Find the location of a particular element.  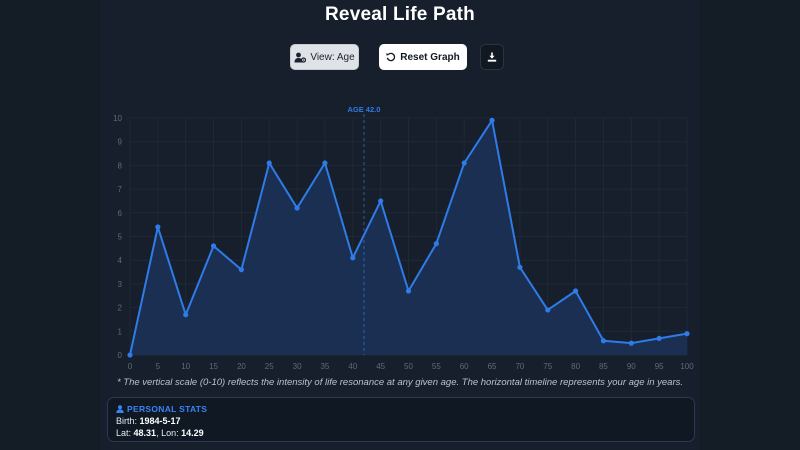

stats-header-label: PERSONAL STATS is located at coordinates (167, 409).